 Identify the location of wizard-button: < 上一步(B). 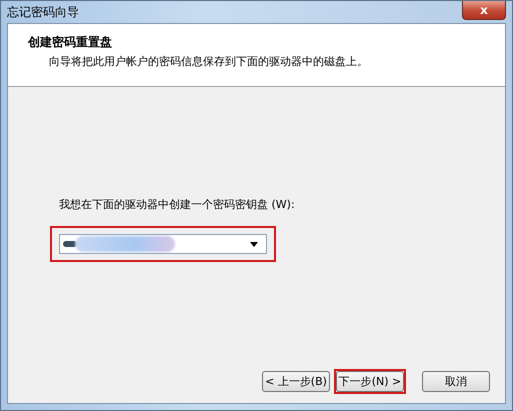
(296, 381).